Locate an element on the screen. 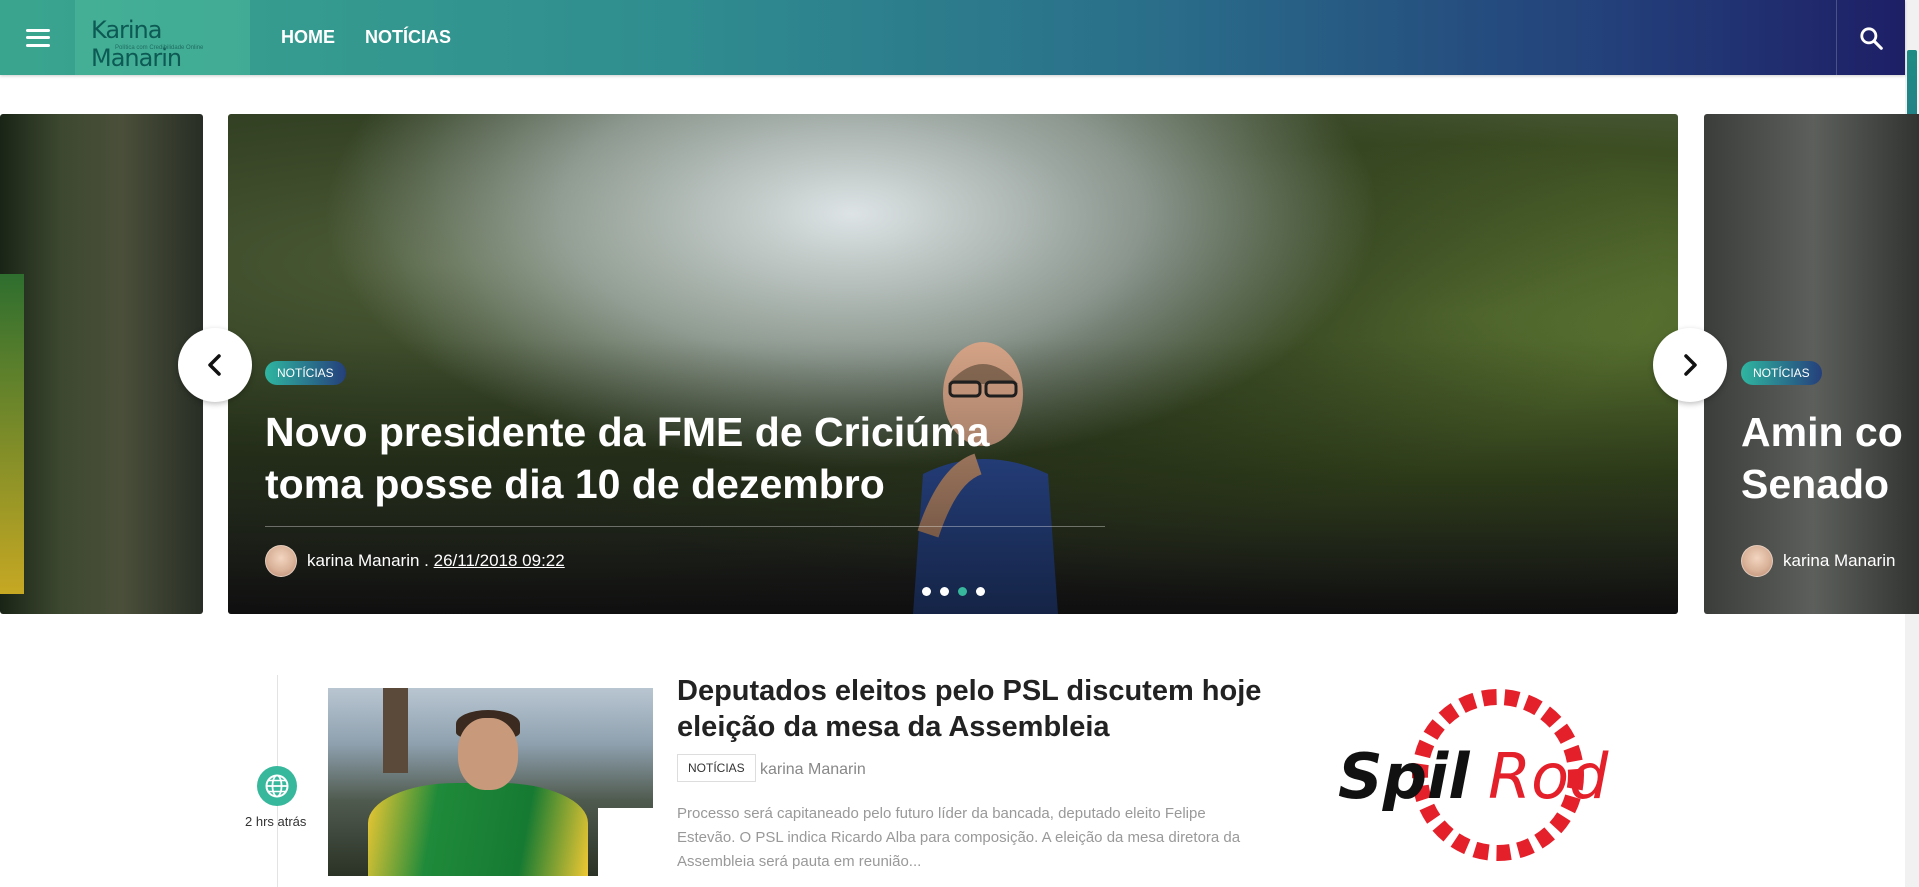 The image size is (1919, 887). slide-next: NOTÍCIAS Amin co Senado karina Manarin is located at coordinates (1811, 364).